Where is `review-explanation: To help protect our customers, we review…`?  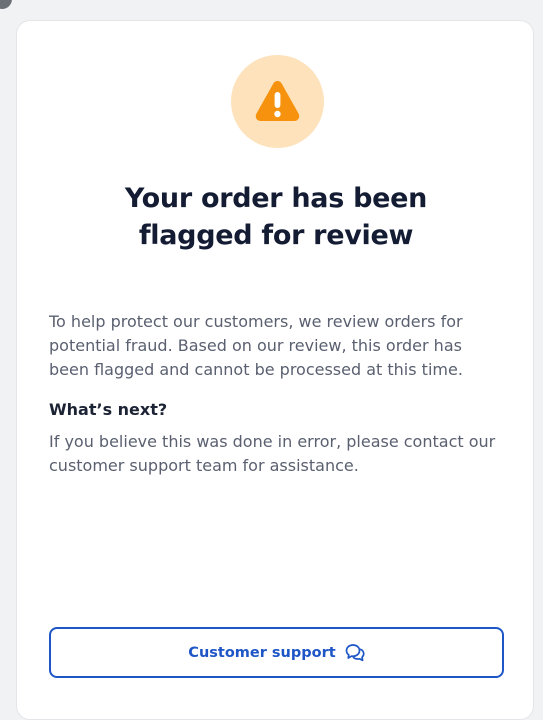 review-explanation: To help protect our customers, we review… is located at coordinates (280, 346).